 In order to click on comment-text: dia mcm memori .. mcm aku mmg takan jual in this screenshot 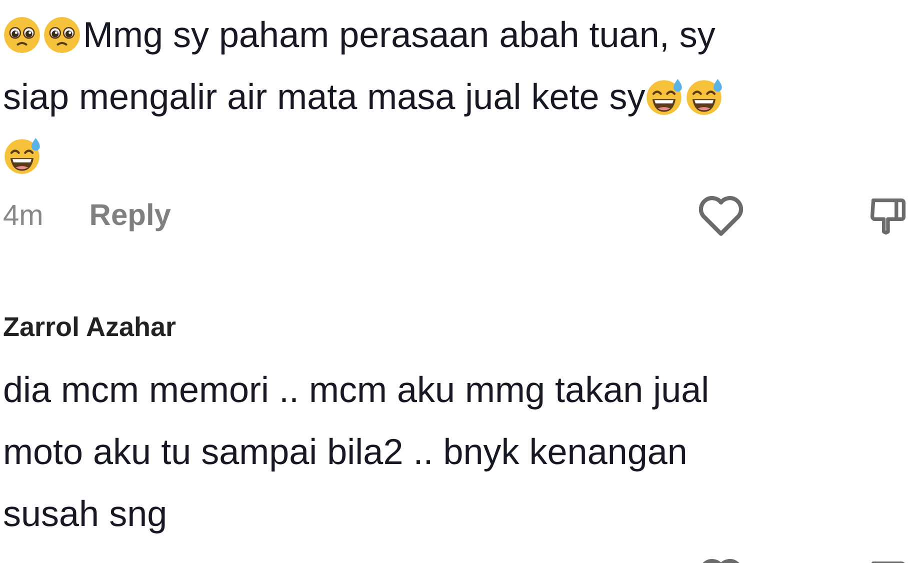, I will do `click(356, 390)`.